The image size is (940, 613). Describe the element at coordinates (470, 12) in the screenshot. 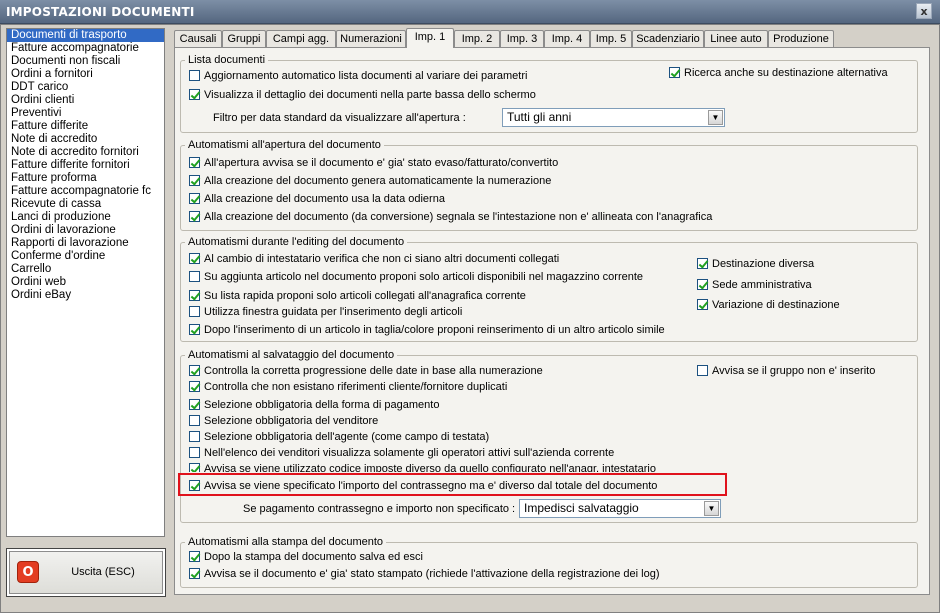

I see `window-titlebar: IMPOSTAZIONI DOCUMENTI x` at that location.